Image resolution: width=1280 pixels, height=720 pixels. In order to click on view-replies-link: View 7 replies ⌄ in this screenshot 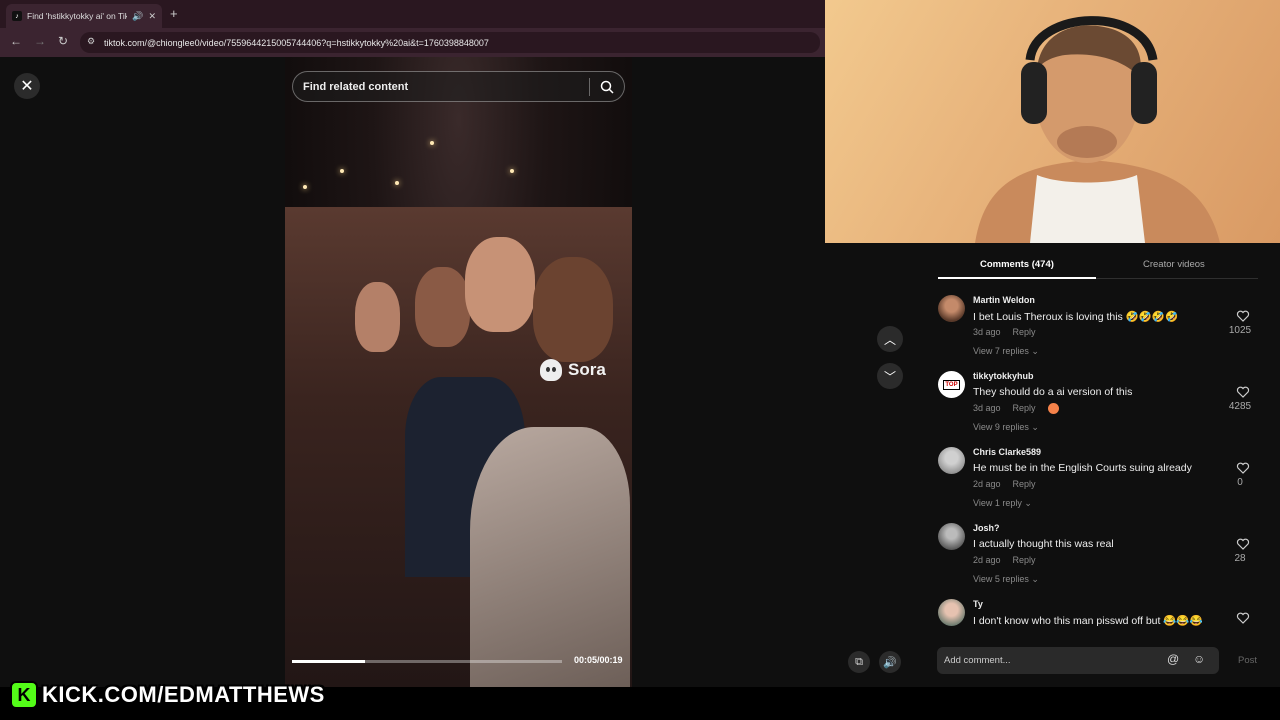, I will do `click(1006, 351)`.